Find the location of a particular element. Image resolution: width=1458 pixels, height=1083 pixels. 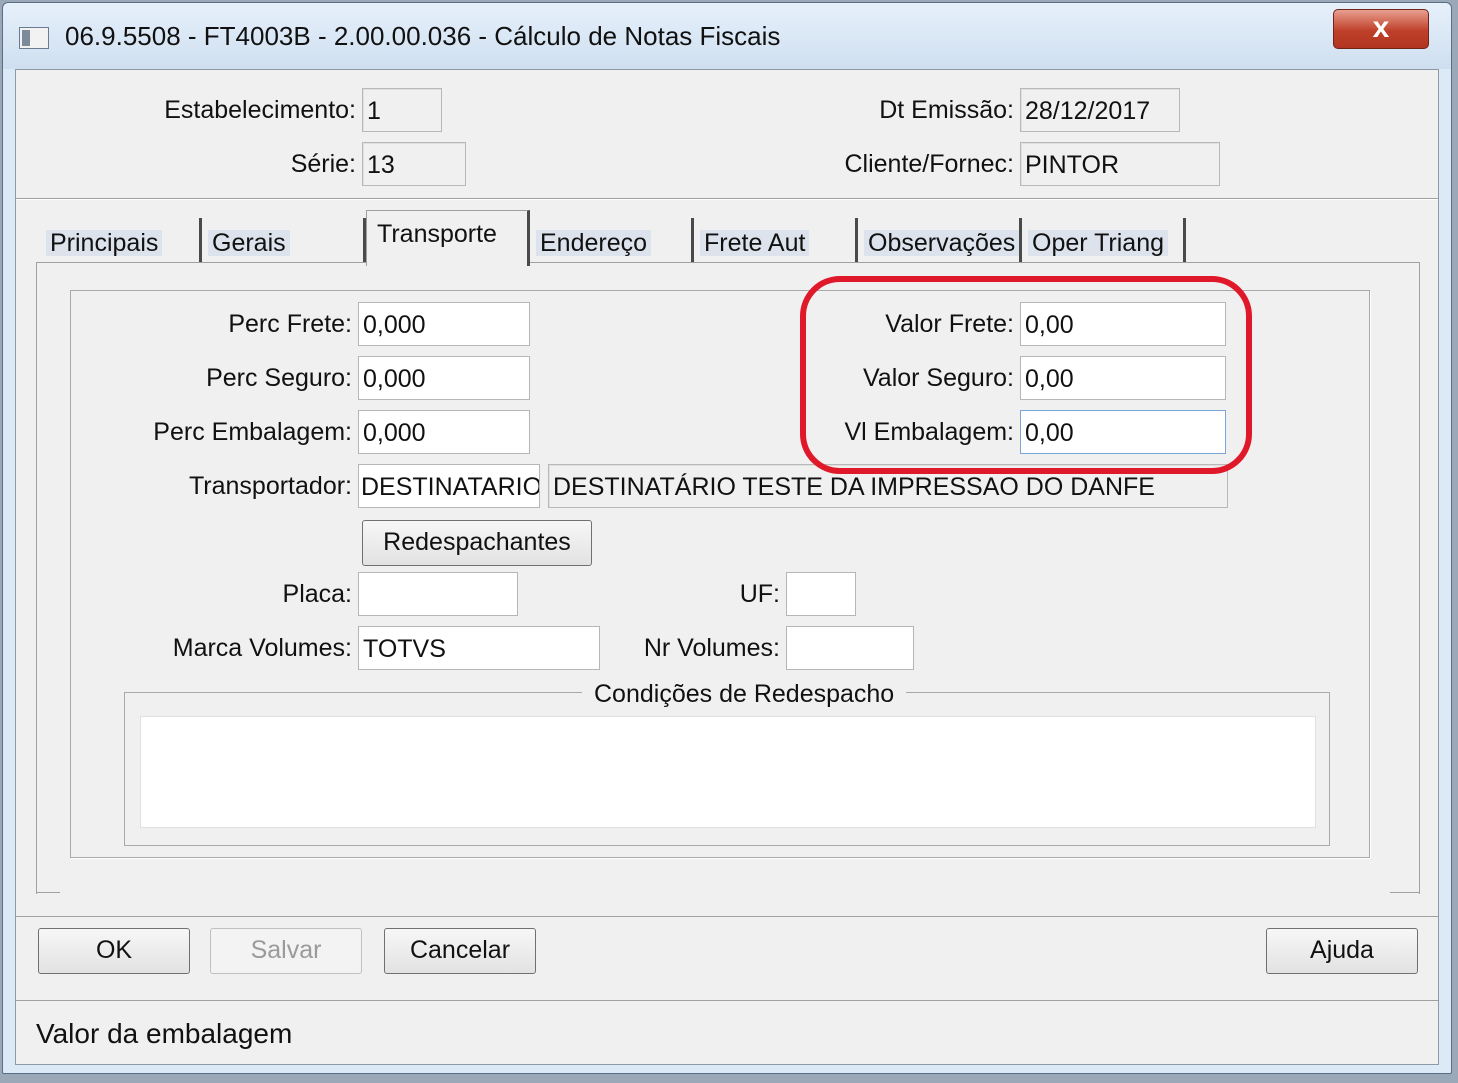

marca-volumes-field: TOTVS is located at coordinates (479, 648).